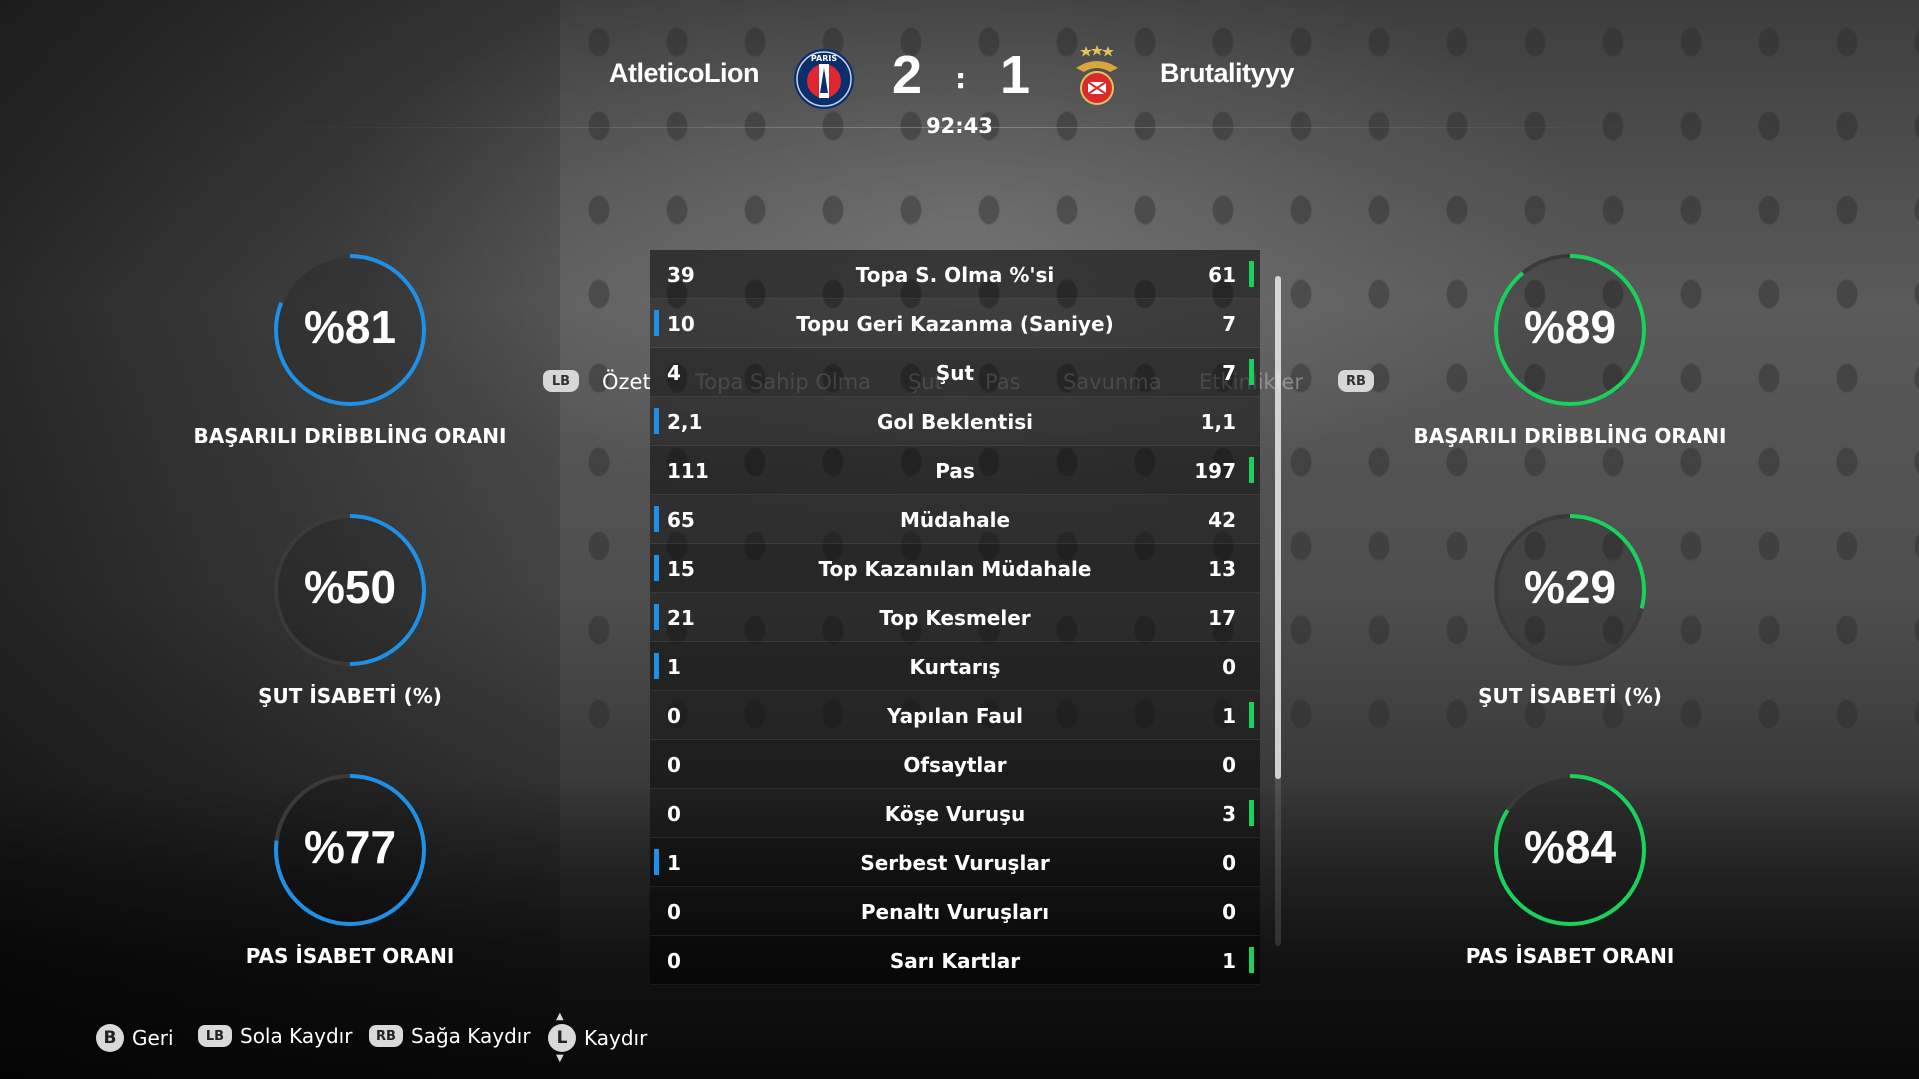 The width and height of the screenshot is (1919, 1079). Describe the element at coordinates (1227, 73) in the screenshot. I see `away-team-name: Brutalityyy` at that location.